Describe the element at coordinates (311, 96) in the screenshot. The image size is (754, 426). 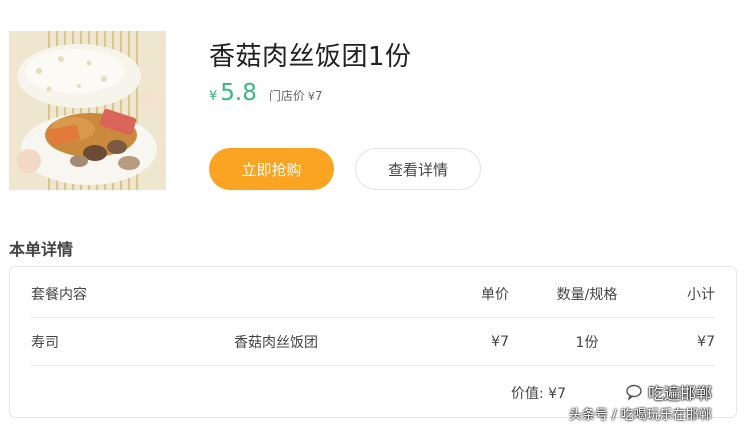
I see `store-price-currency: ¥` at that location.